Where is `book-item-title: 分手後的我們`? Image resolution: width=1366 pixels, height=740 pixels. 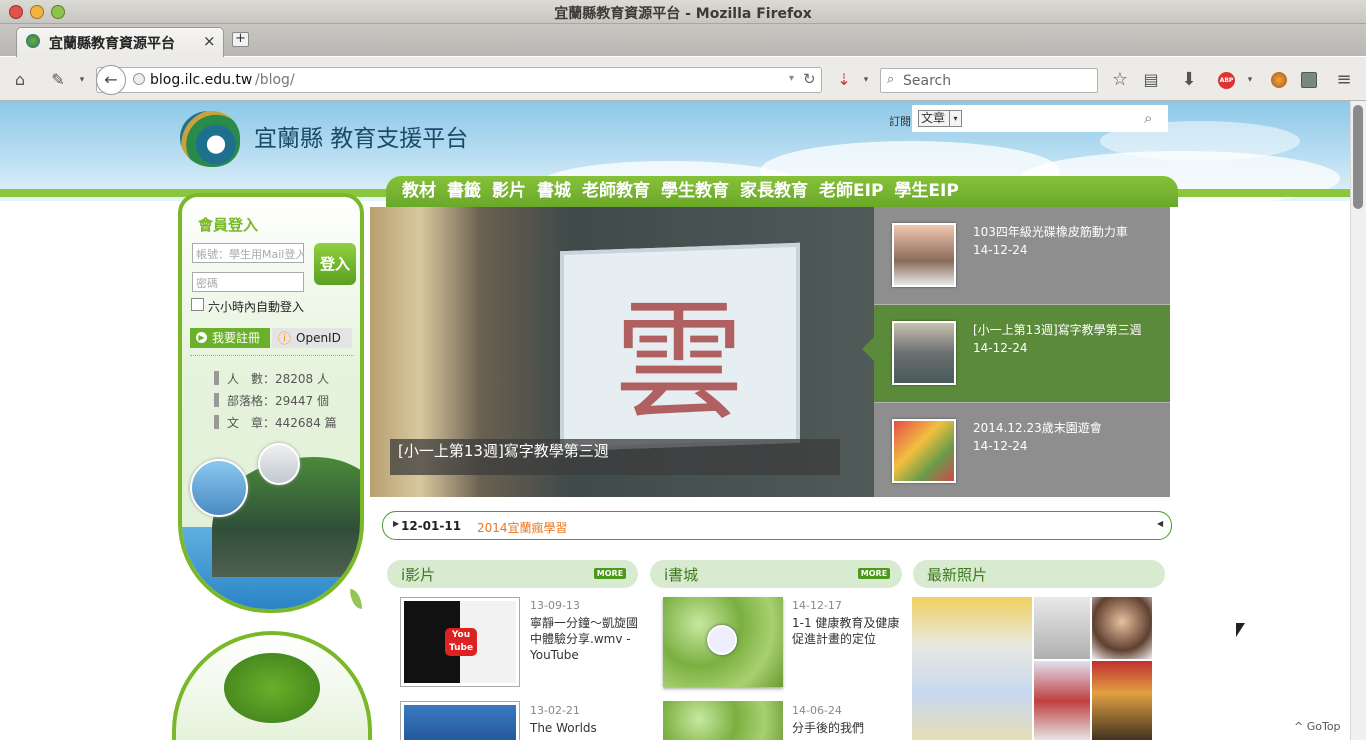
book-item-title: 分手後的我們 is located at coordinates (828, 728).